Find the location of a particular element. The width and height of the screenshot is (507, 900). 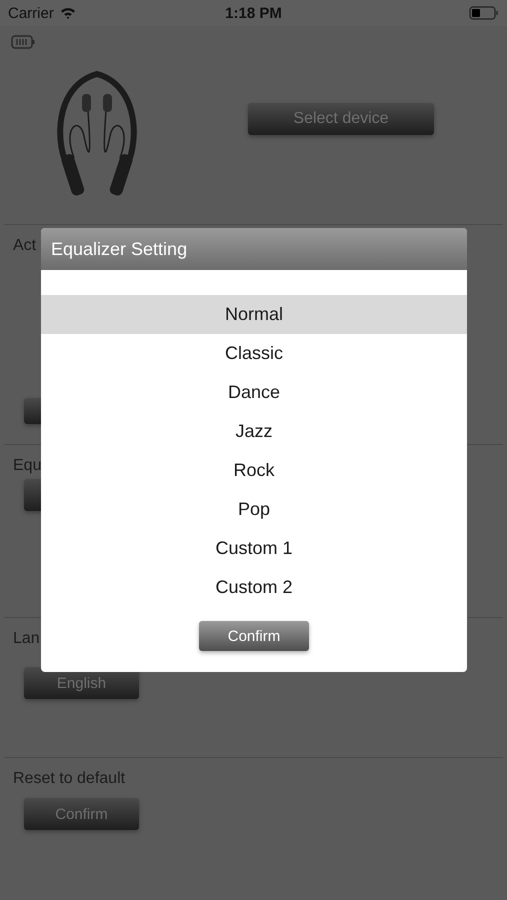

dialog-title: Equalizer Setting is located at coordinates (119, 249).